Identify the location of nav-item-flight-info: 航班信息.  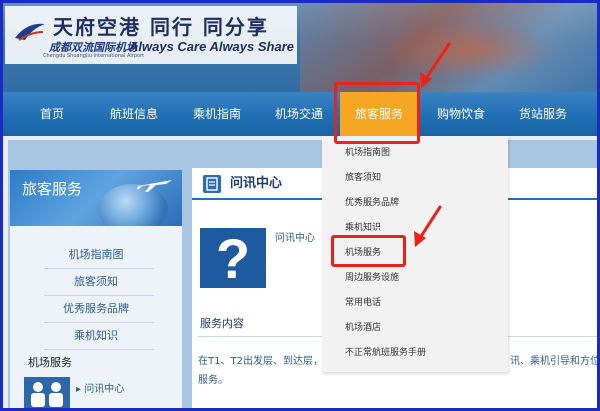
(134, 114).